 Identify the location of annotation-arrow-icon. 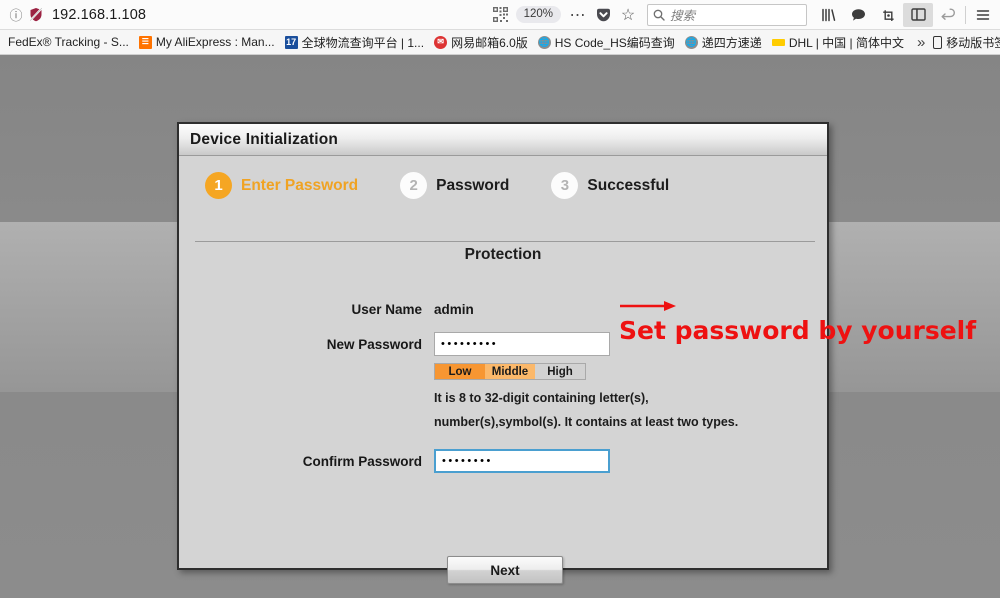
(648, 306).